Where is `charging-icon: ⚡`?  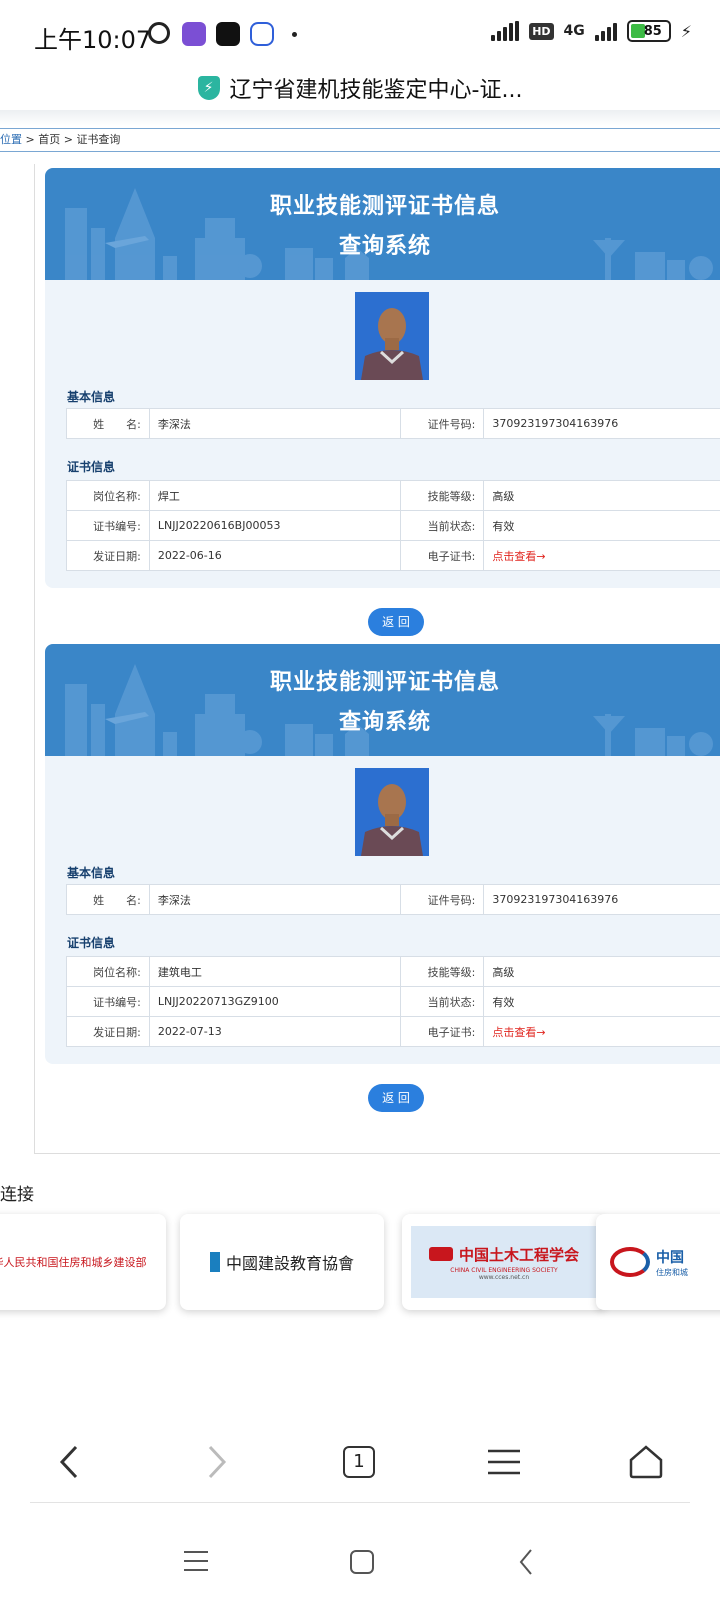
charging-icon: ⚡ is located at coordinates (686, 31).